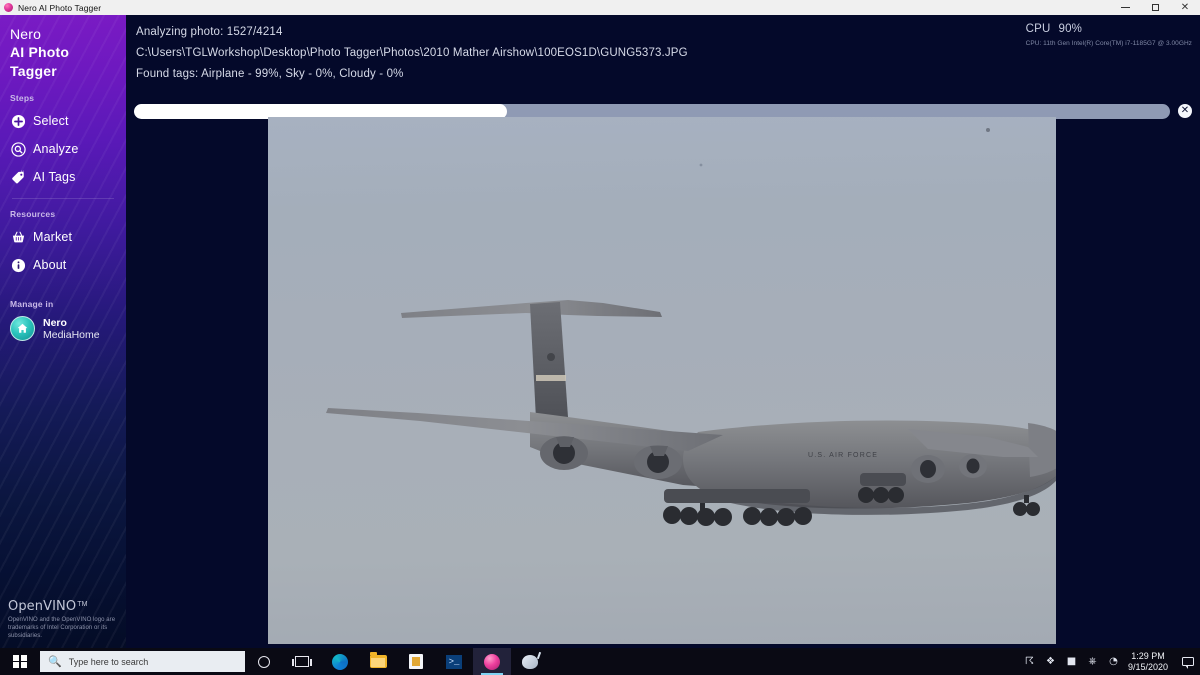 This screenshot has height=675, width=1200. I want to click on sidebar-item-label: Select, so click(51, 121).